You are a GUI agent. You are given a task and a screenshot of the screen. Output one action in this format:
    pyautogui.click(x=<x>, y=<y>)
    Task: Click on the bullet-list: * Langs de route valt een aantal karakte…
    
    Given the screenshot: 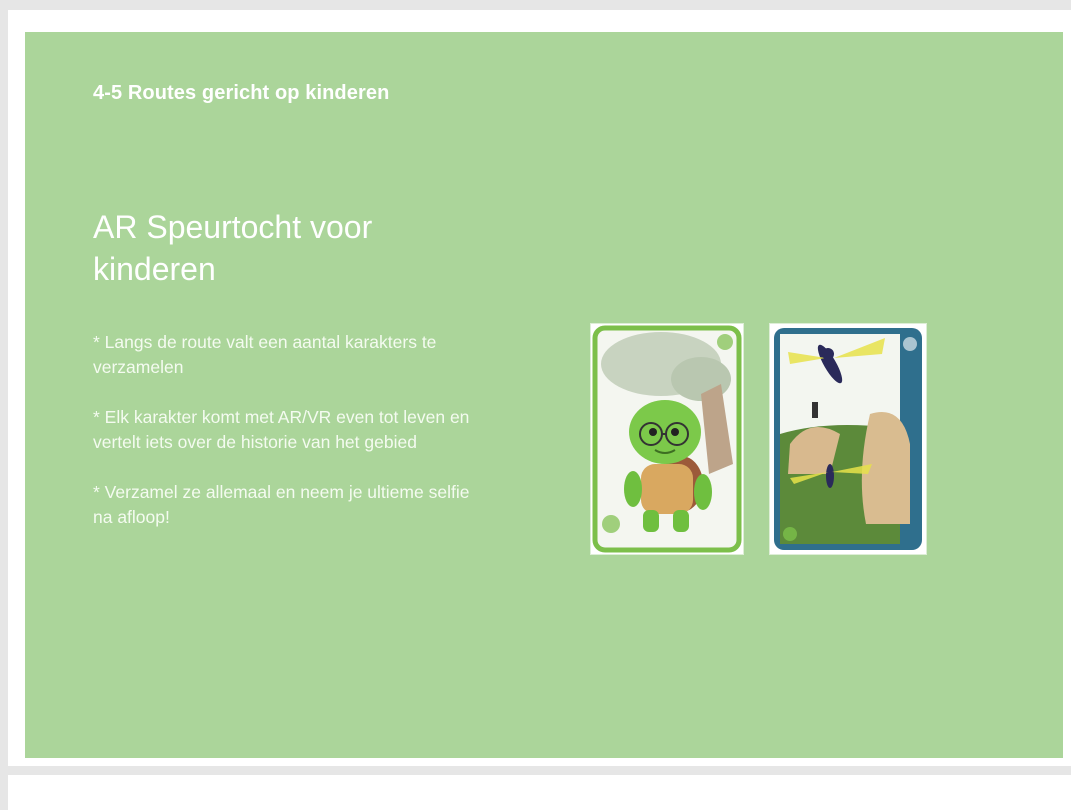 What is the action you would take?
    pyautogui.click(x=283, y=442)
    